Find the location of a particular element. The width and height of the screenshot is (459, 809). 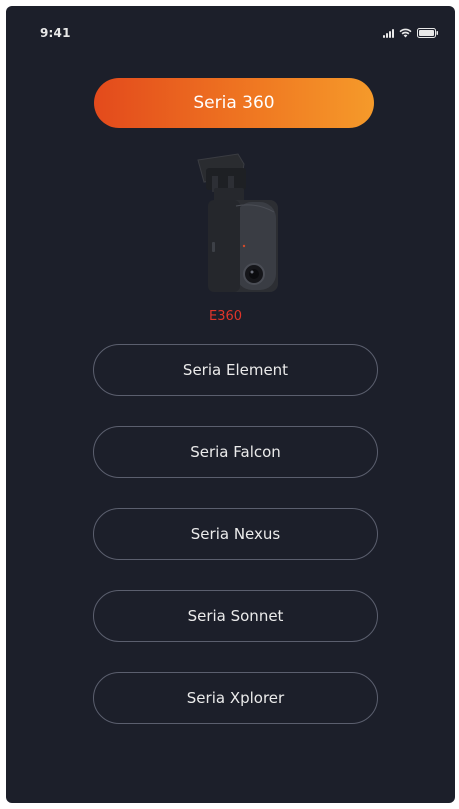

series-option-nexus: Seria Nexus is located at coordinates (235, 534).